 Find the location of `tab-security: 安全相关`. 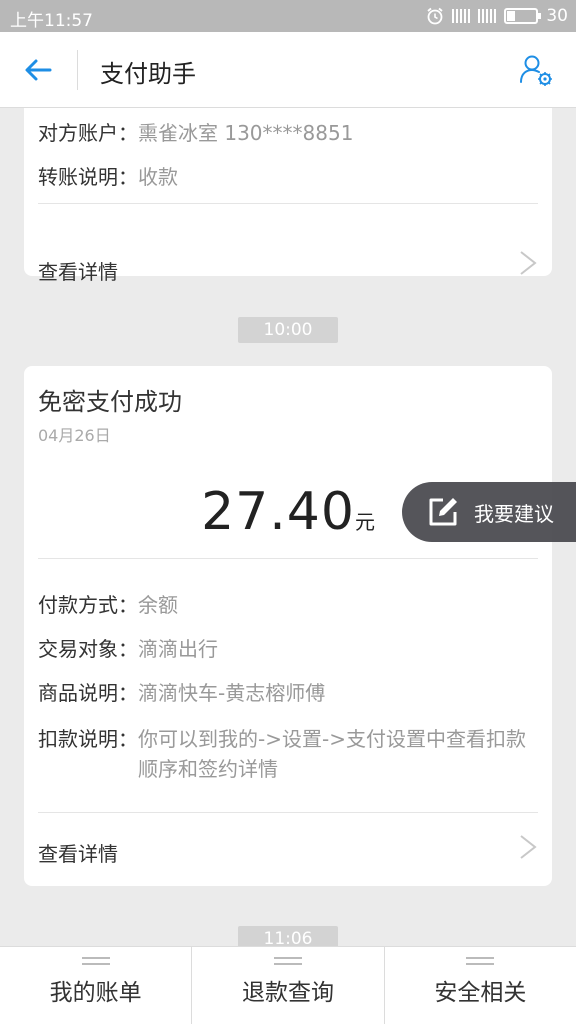

tab-security: 安全相关 is located at coordinates (479, 985).